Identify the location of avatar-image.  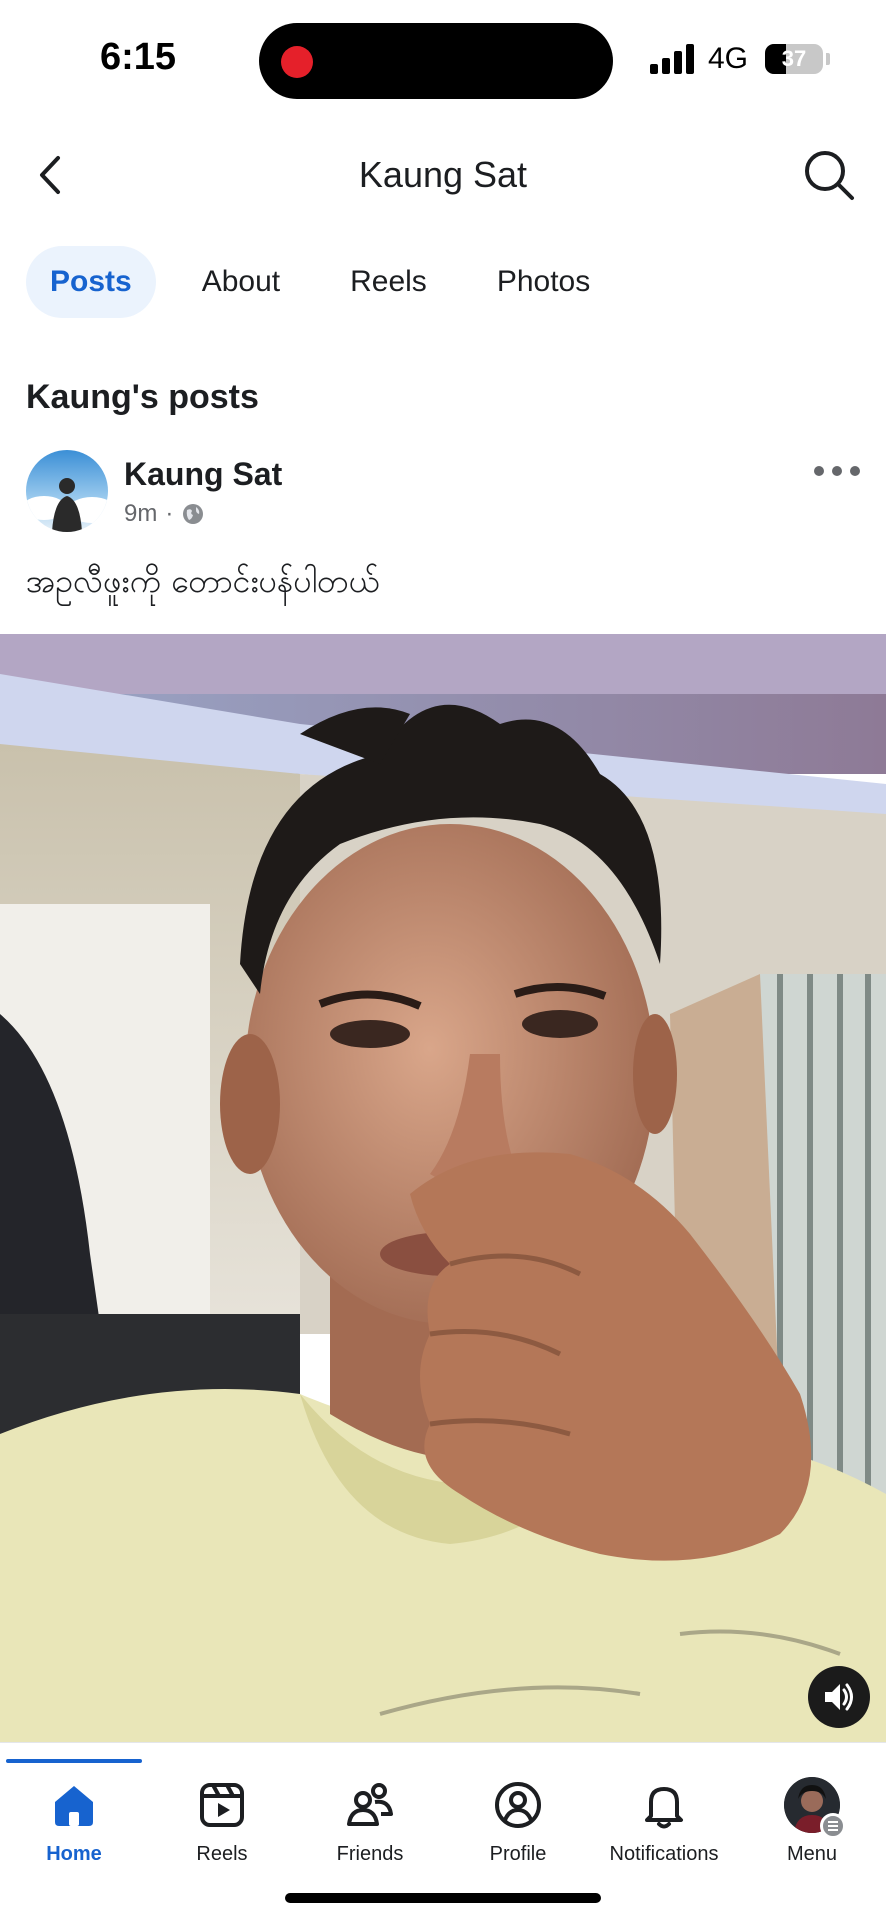
(67, 491).